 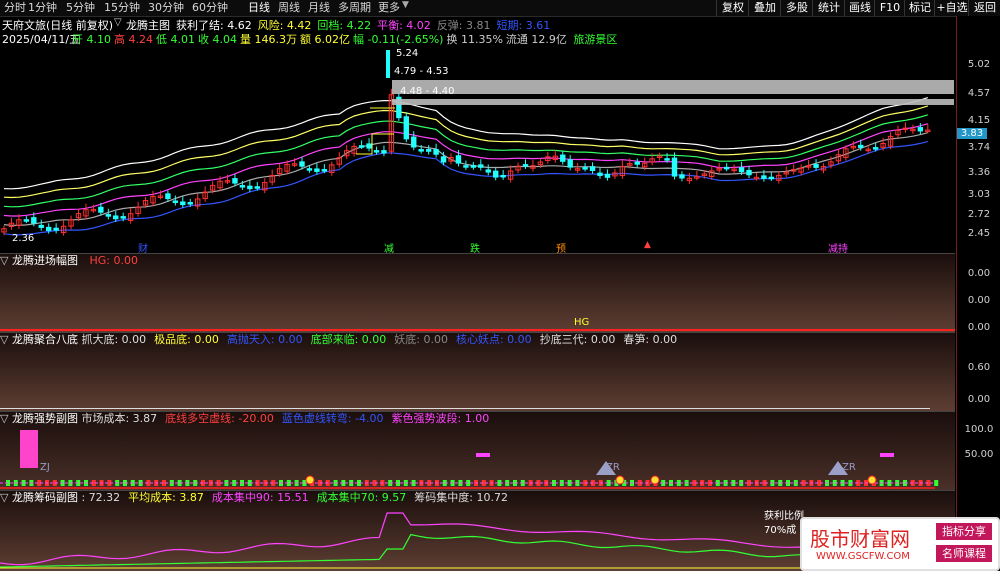 What do you see at coordinates (732, 8) in the screenshot?
I see `fuquan-button: 复权` at bounding box center [732, 8].